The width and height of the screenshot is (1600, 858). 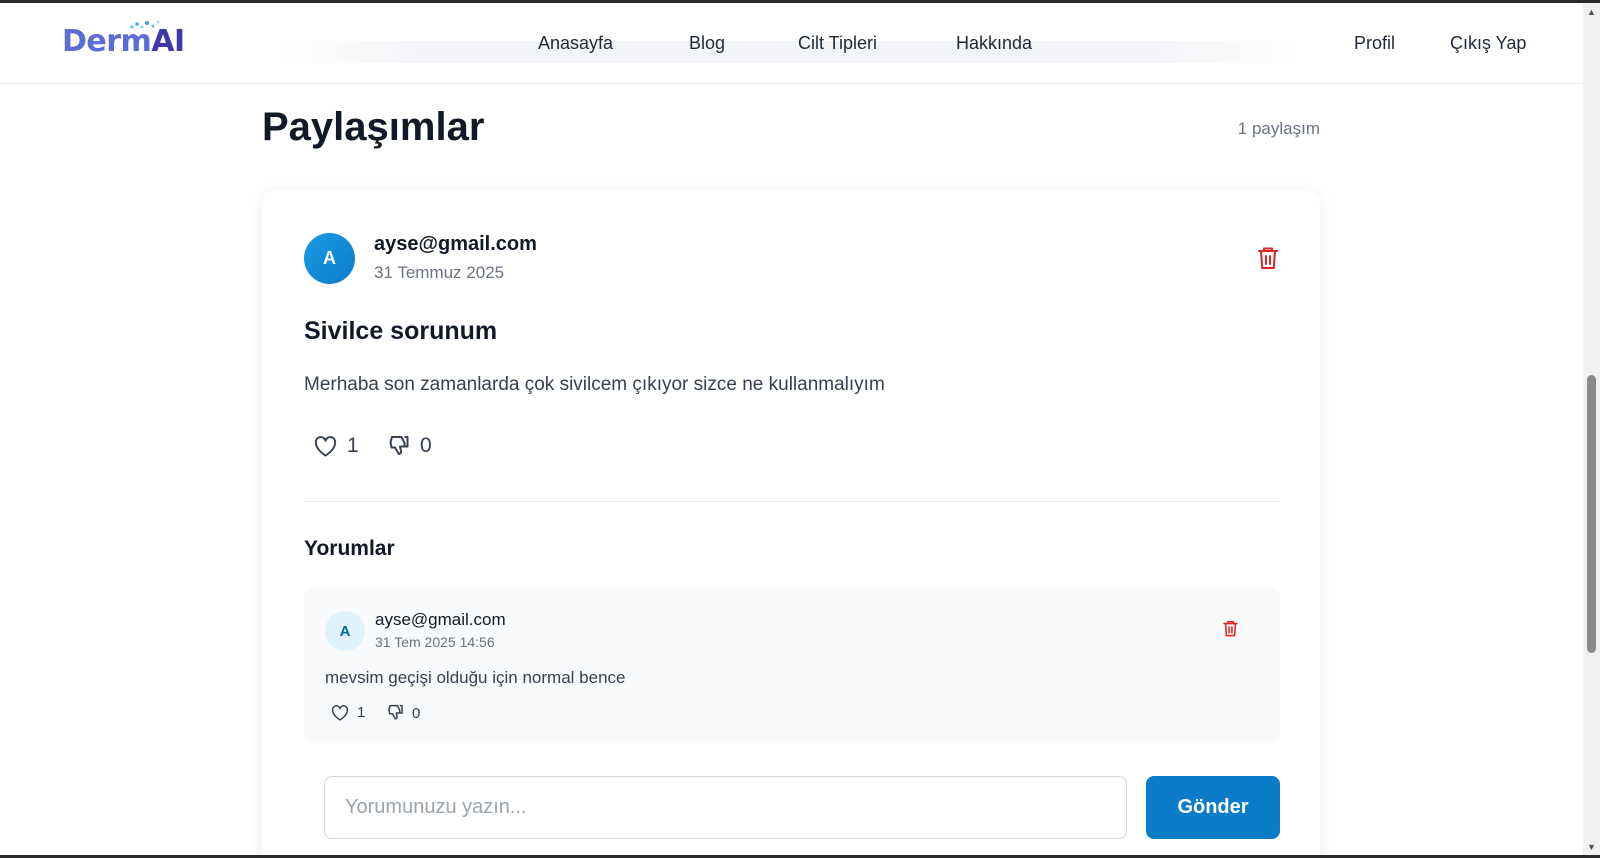 I want to click on page-title: Paylaşımlar, so click(x=373, y=127).